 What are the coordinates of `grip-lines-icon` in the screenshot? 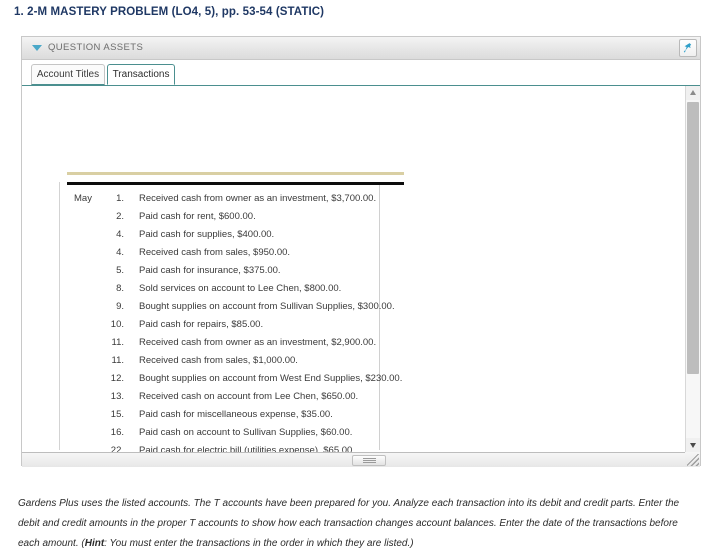 It's located at (369, 458).